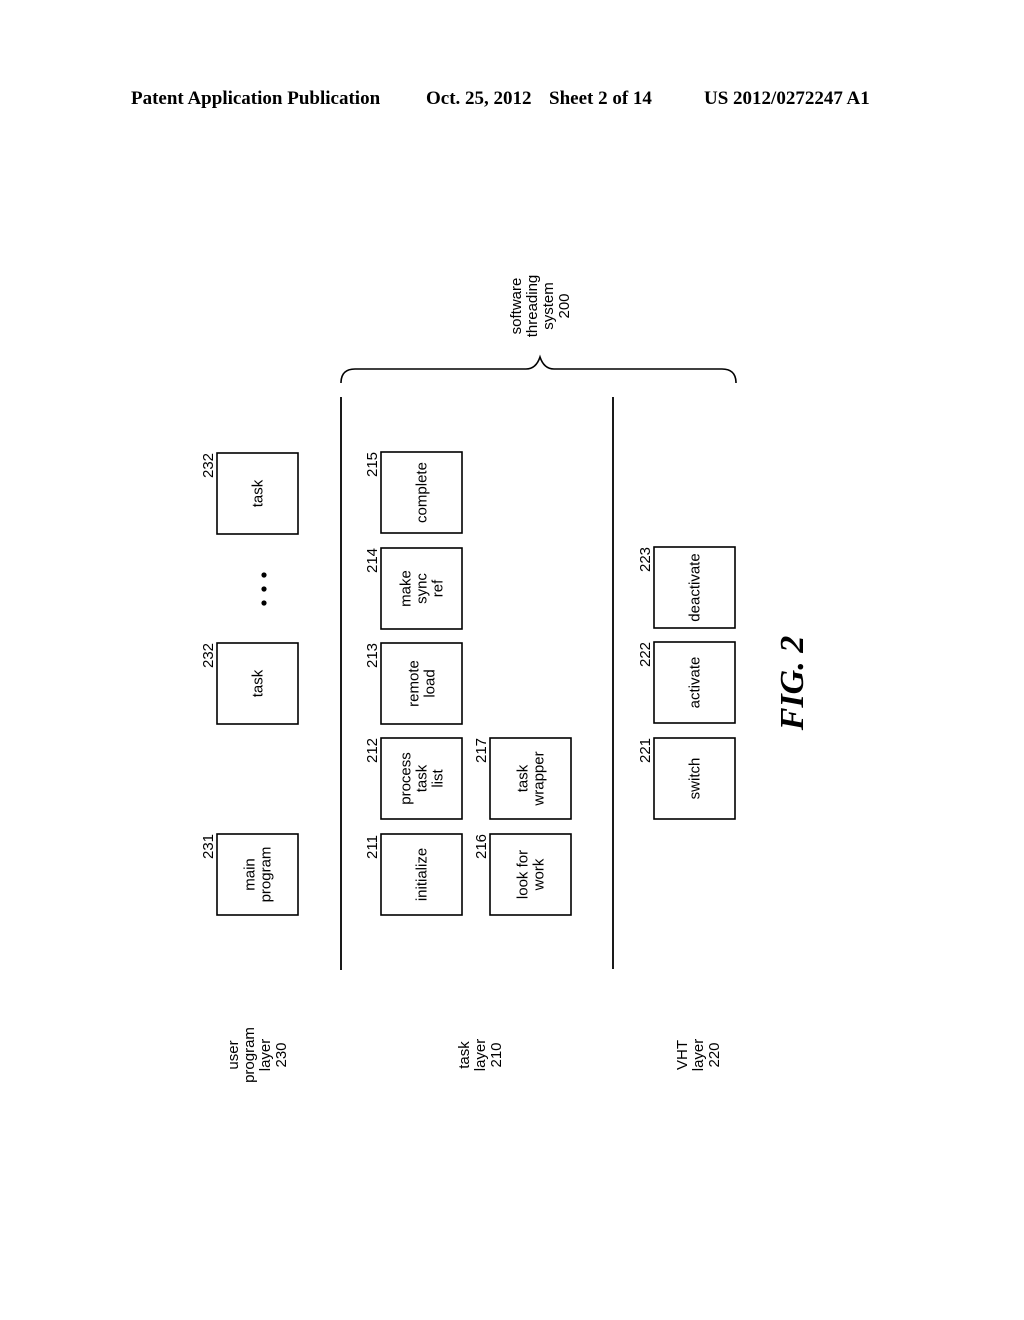 This screenshot has width=1024, height=1320. I want to click on box-label-line: load, so click(430, 683).